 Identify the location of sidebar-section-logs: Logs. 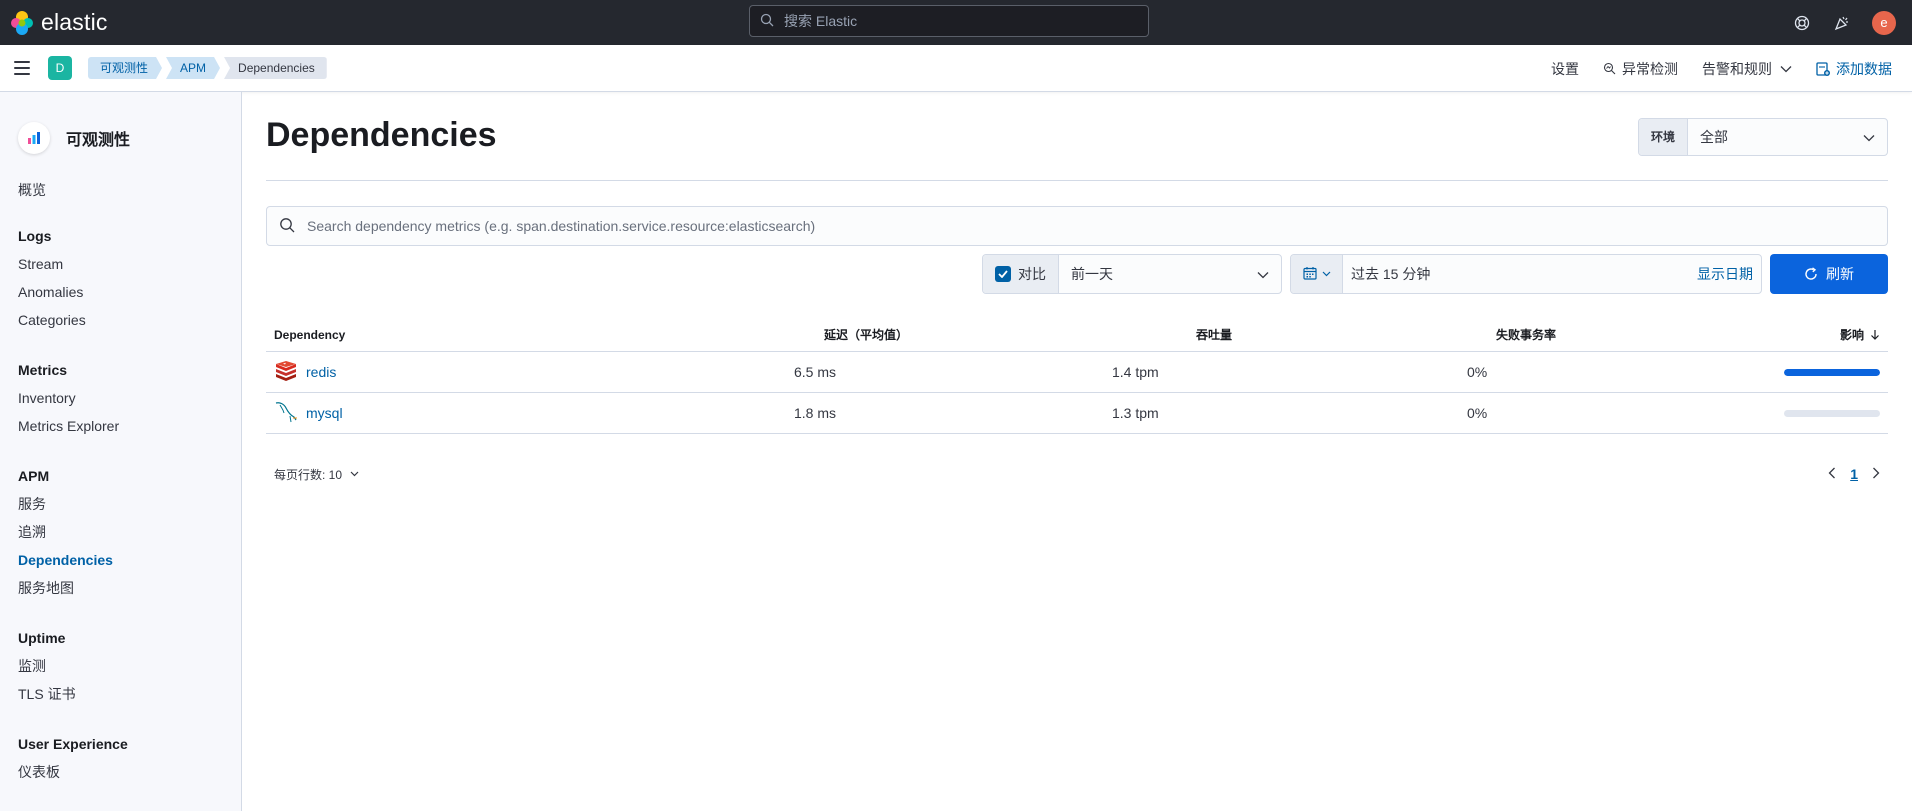
(35, 236).